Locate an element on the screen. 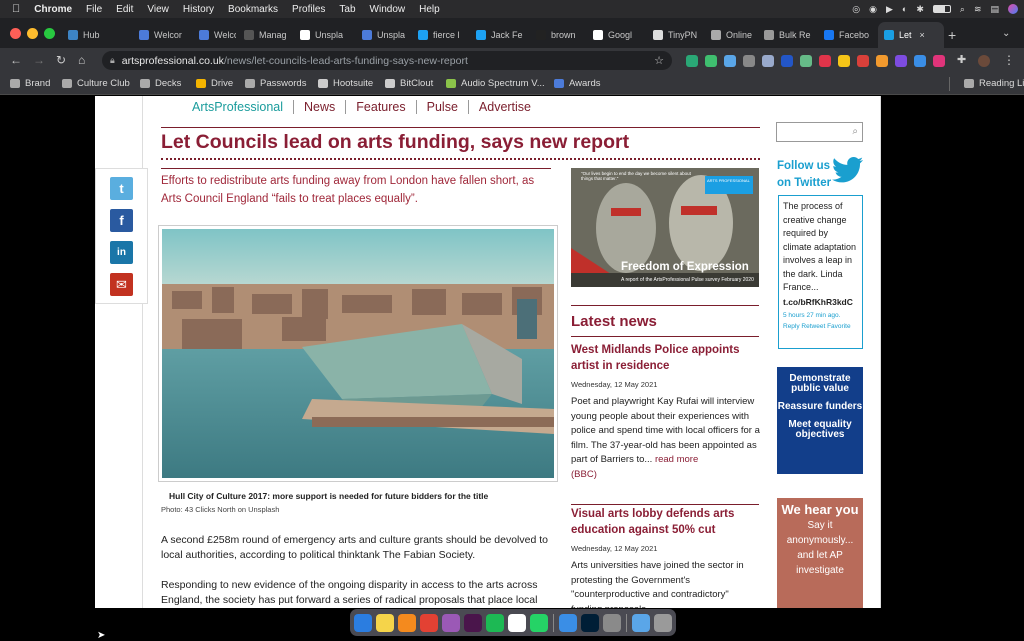 This screenshot has width=1024, height=641. dock-chrome-icon is located at coordinates (429, 622).